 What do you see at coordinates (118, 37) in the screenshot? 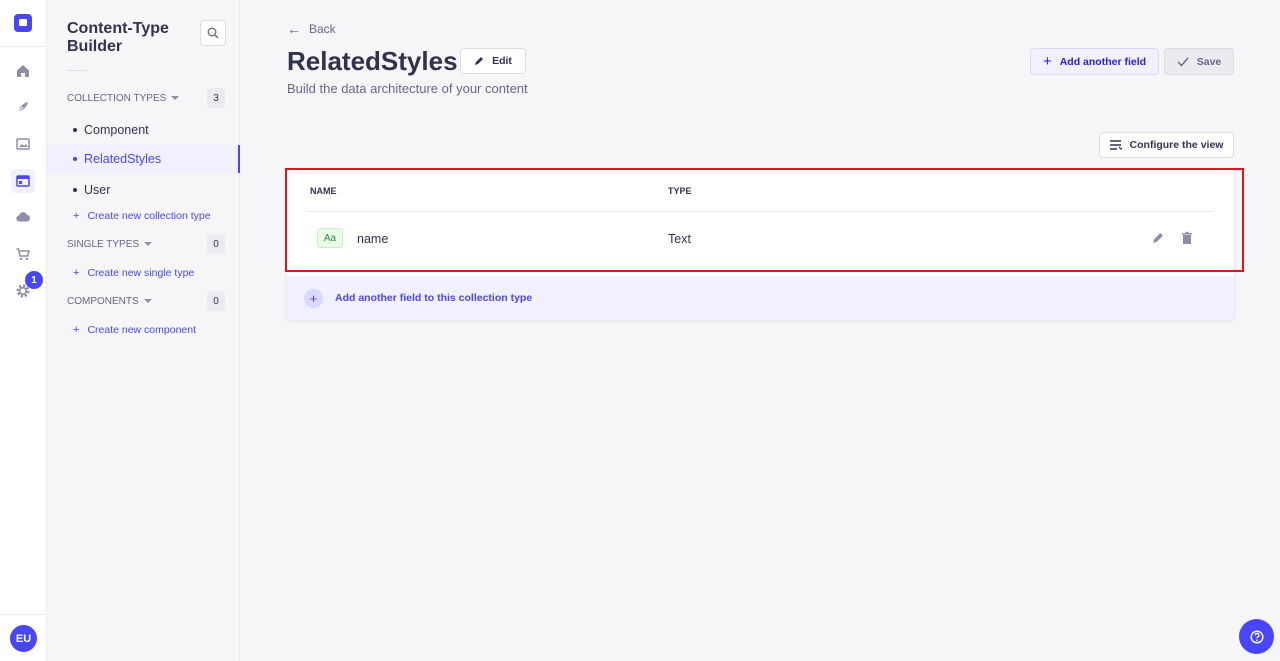
I see `subnav-title: Content-Type Builder` at bounding box center [118, 37].